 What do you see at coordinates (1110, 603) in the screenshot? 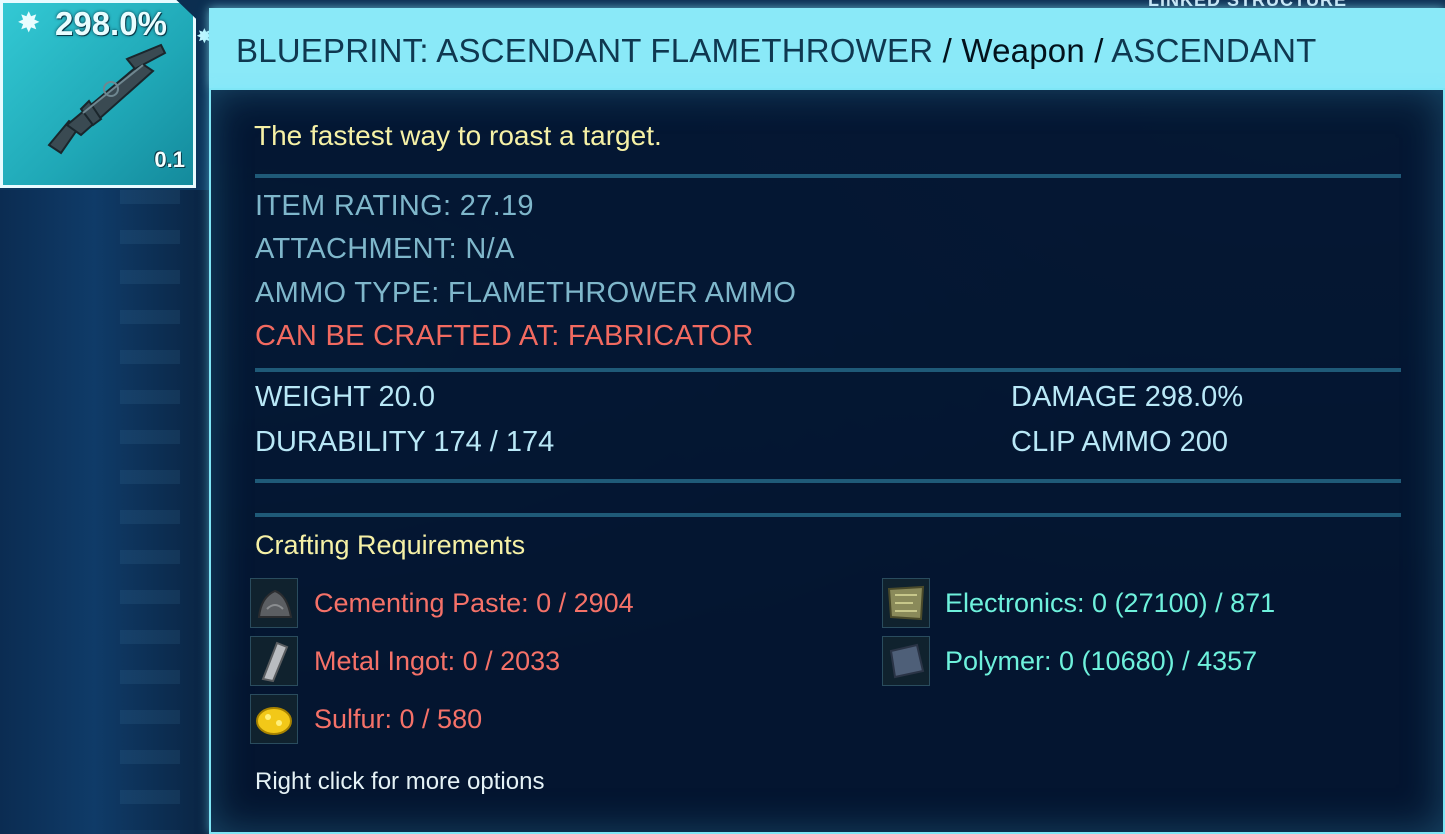
I see `requirement-electronics: Electronics: 0 (27100) / 871` at bounding box center [1110, 603].